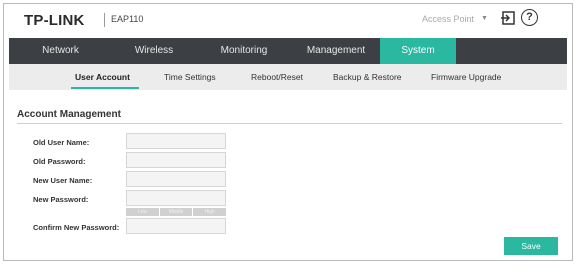  I want to click on chevron-down-icon: ▼, so click(484, 18).